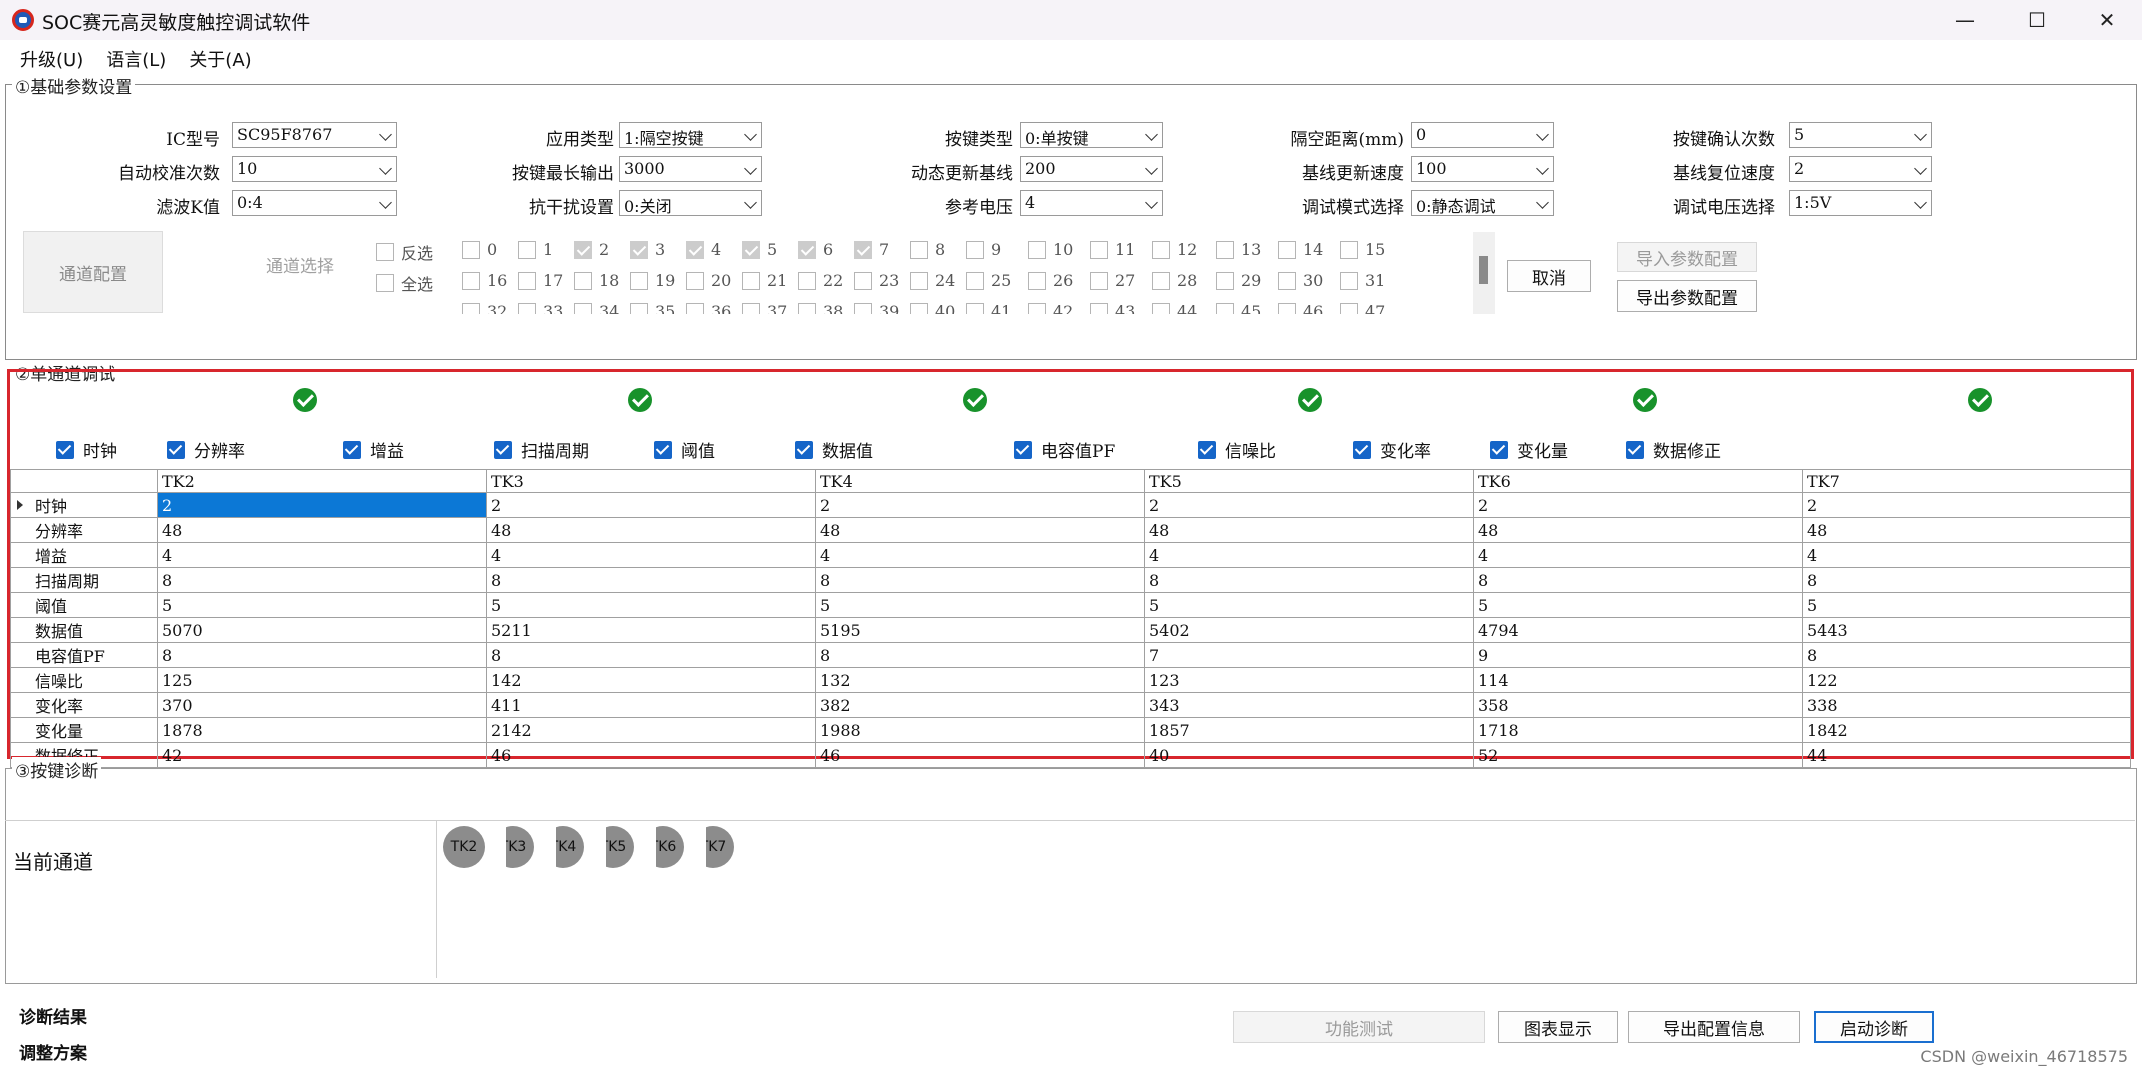  I want to click on param-select: 4, so click(1091, 203).